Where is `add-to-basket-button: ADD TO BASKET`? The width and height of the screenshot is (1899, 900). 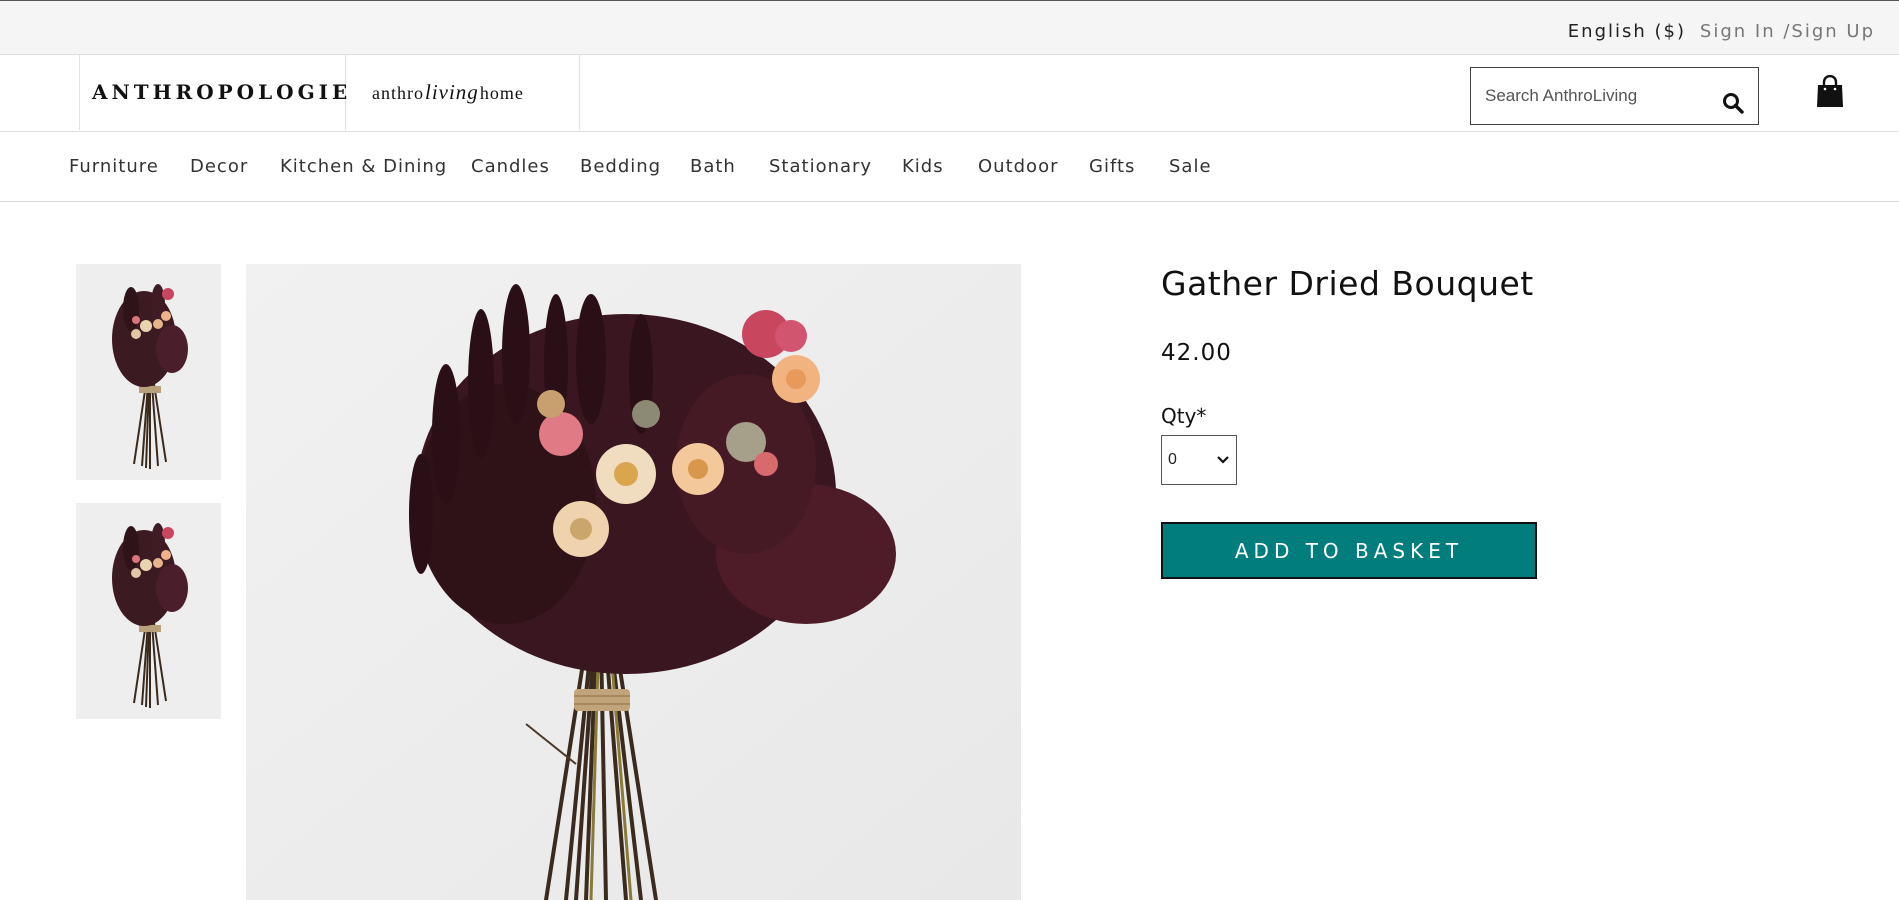 add-to-basket-button: ADD TO BASKET is located at coordinates (1349, 550).